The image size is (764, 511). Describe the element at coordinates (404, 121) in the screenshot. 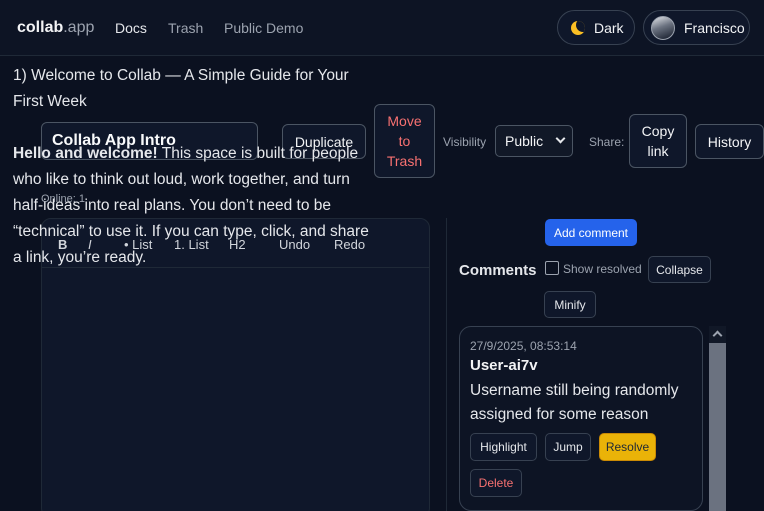

I see `move-to-trash-label-1: Move` at that location.